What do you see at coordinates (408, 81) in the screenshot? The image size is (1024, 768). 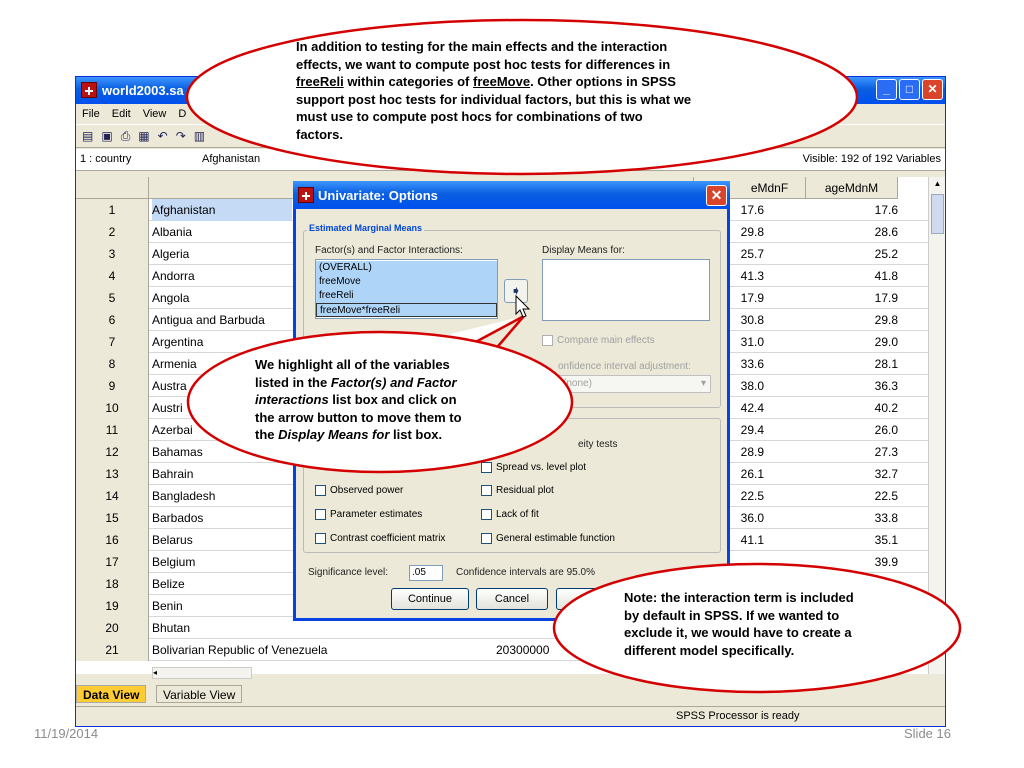 I see `top-callout-span: within categories of` at bounding box center [408, 81].